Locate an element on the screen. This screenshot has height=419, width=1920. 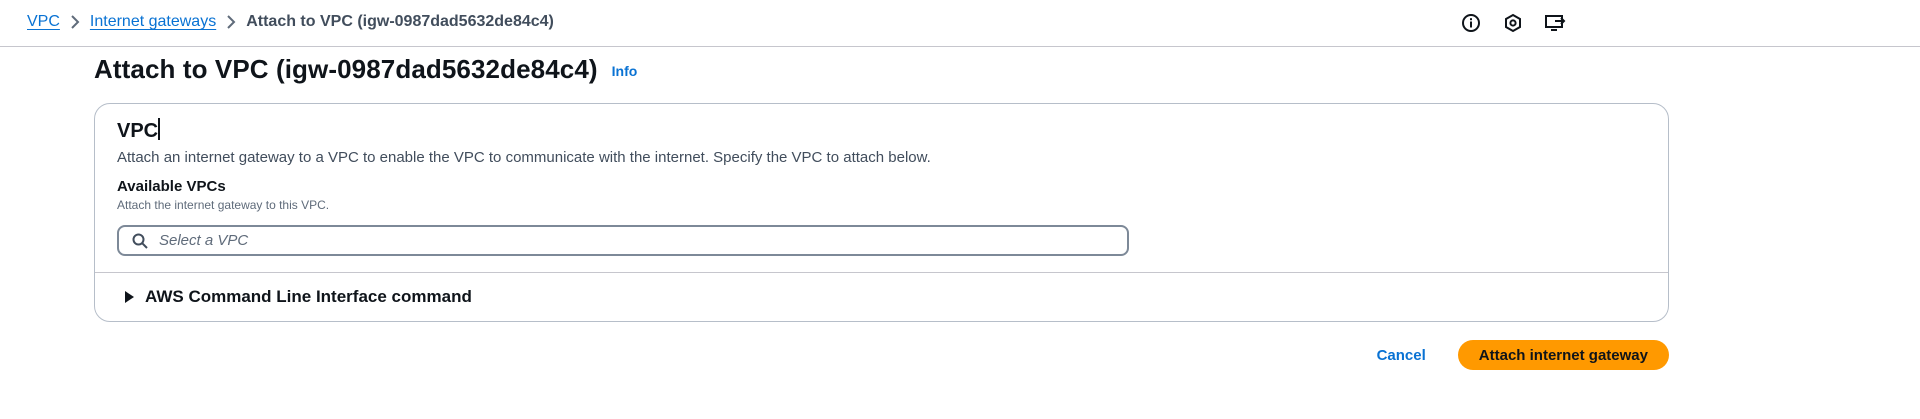
vpc-search-input is located at coordinates (609, 240).